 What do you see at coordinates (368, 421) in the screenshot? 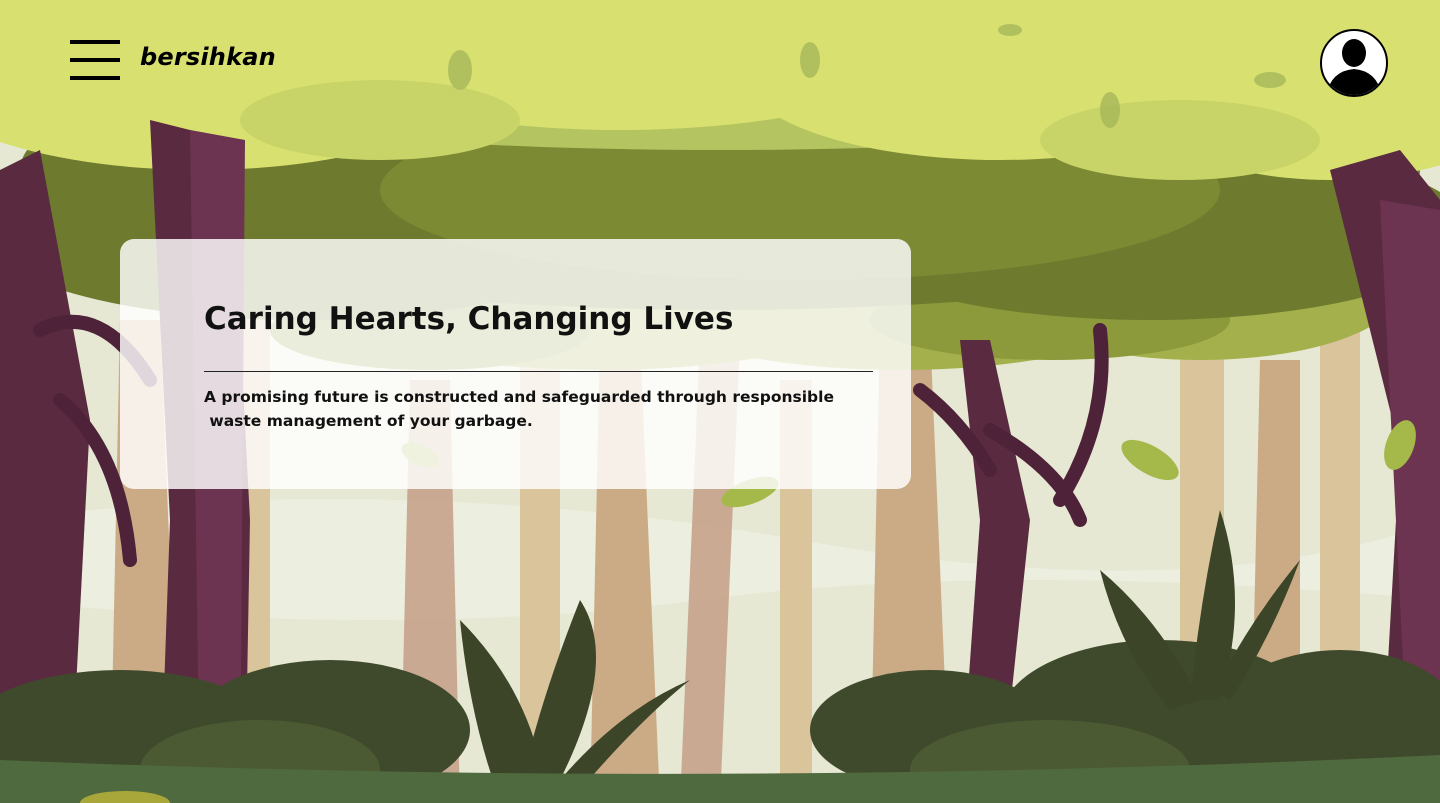
I see `hero-description-line: waste management of your garbage.` at bounding box center [368, 421].